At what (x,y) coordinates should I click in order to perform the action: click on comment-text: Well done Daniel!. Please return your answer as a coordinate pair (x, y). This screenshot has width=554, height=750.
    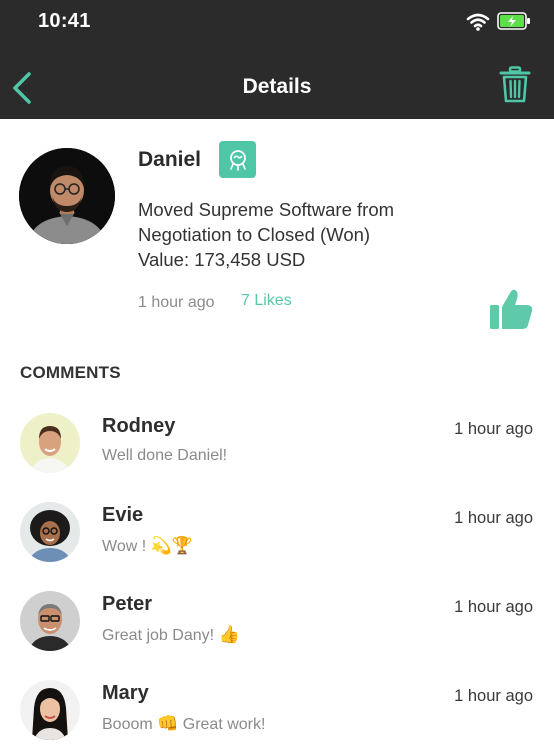
    Looking at the image, I should click on (164, 456).